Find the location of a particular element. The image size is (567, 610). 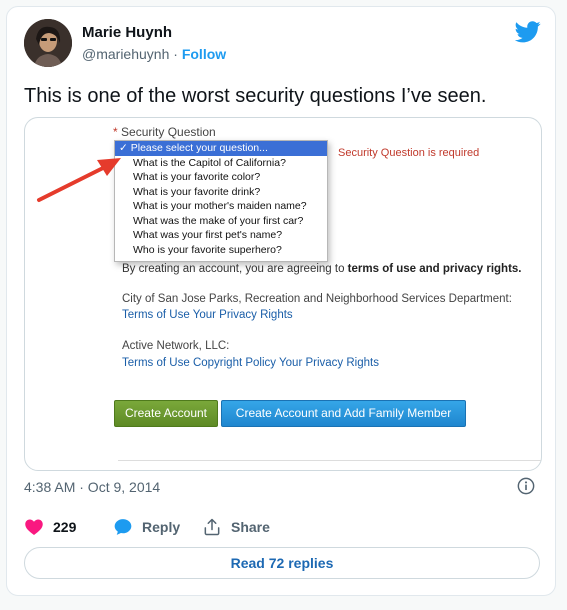

dropdown-option: What is the Capitol of California? is located at coordinates (221, 163).